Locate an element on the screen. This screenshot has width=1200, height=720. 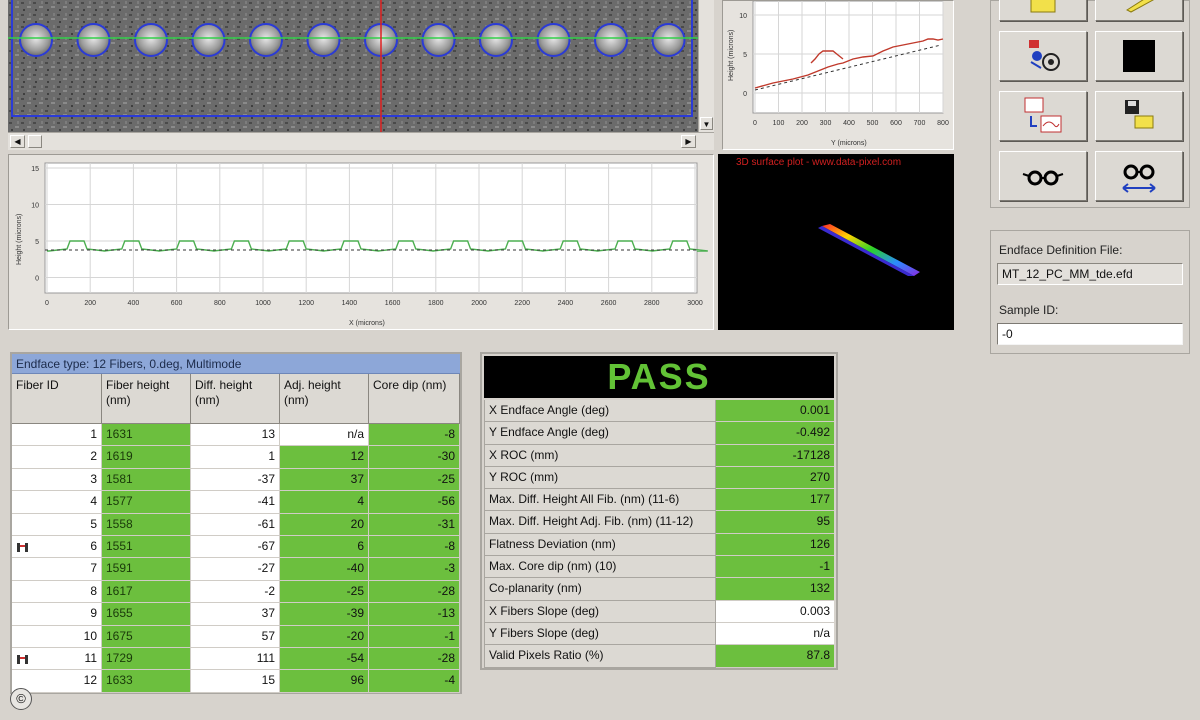
core-dip-cell: -30 is located at coordinates (414, 457).